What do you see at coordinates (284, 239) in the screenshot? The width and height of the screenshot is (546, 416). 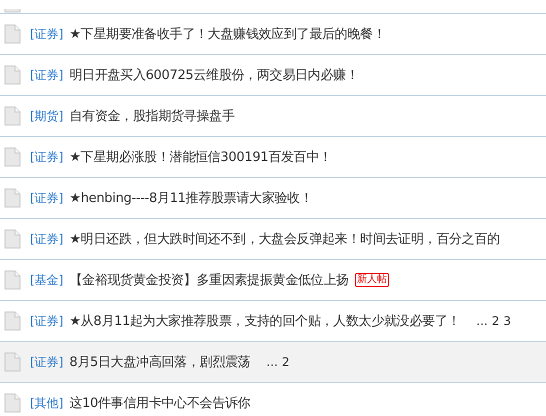 I see `thread-title: ★明日还跌，但大跌时间还不到，大盘会反弹起来！时间去证明，百分之百的` at bounding box center [284, 239].